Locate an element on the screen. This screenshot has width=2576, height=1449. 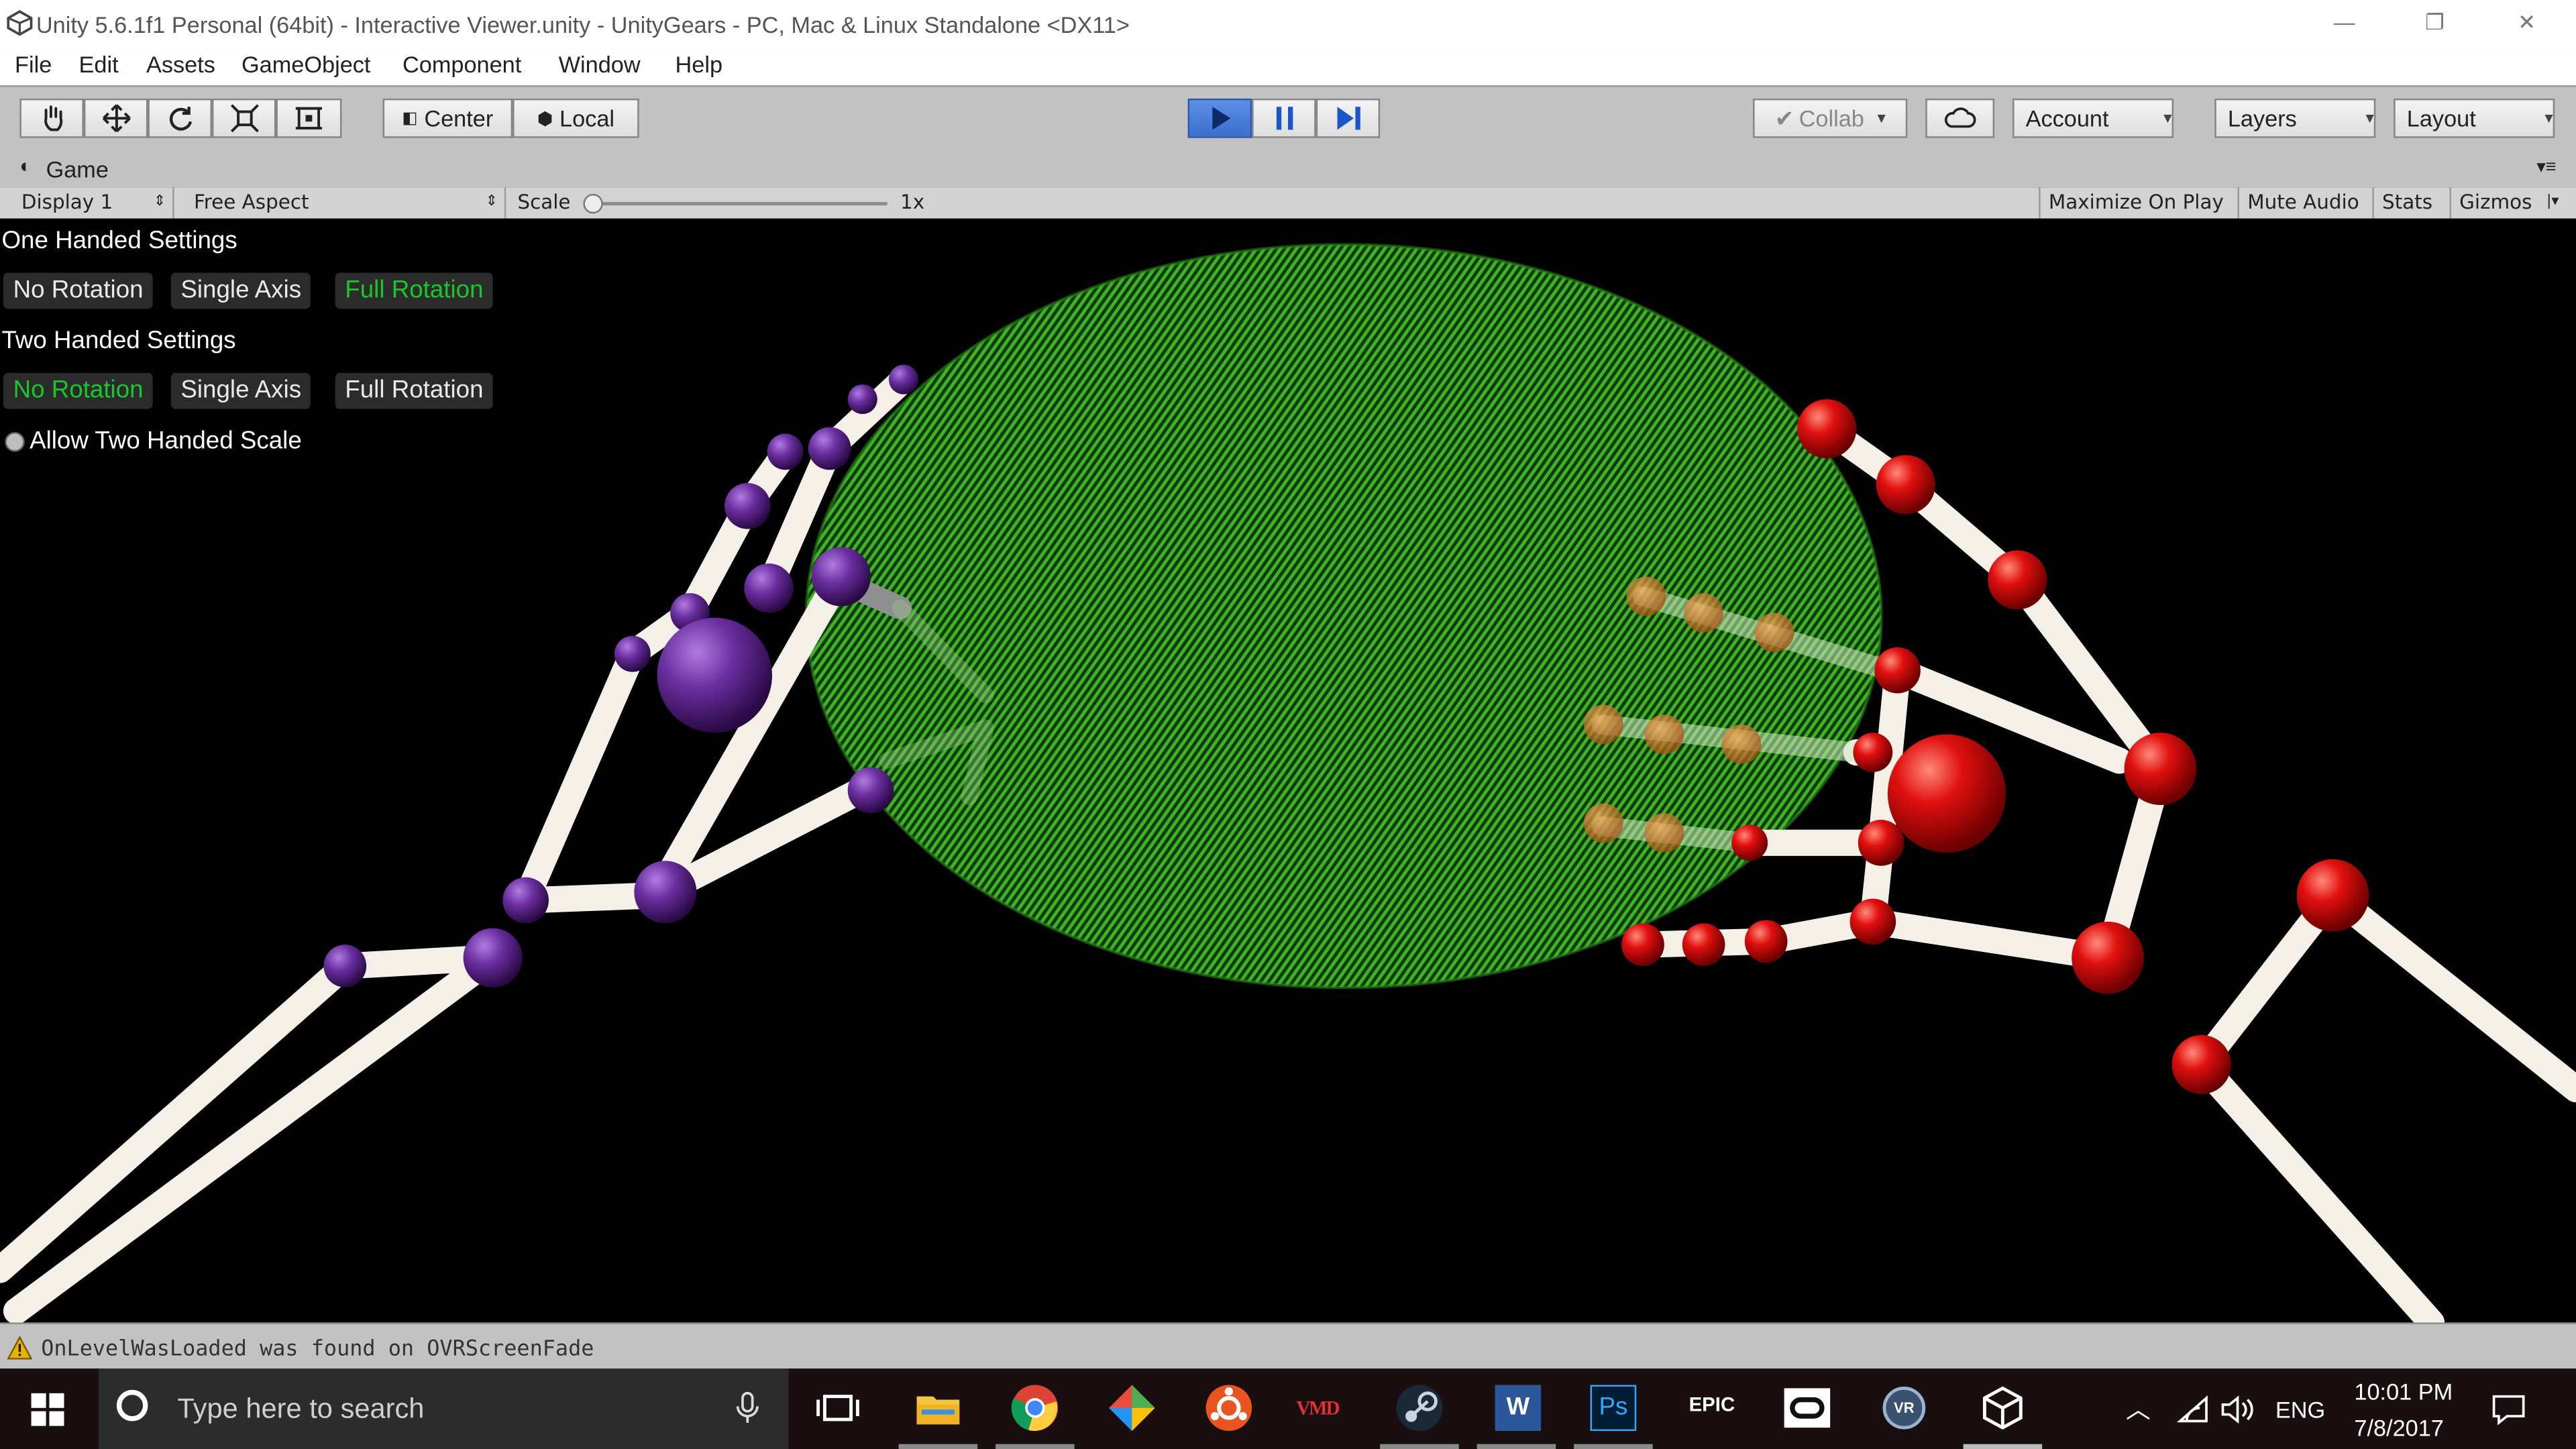
scale-icon is located at coordinates (243, 118).